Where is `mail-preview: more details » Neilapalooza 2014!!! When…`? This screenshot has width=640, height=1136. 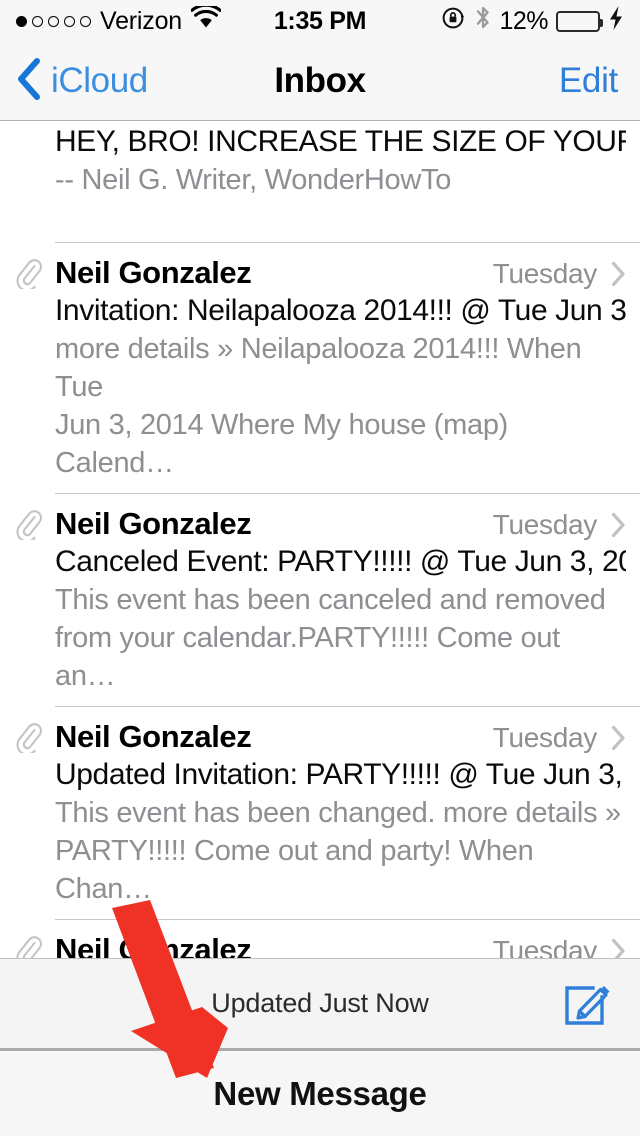
mail-preview: more details » Neilapalooza 2014!!! When… is located at coordinates (318, 406).